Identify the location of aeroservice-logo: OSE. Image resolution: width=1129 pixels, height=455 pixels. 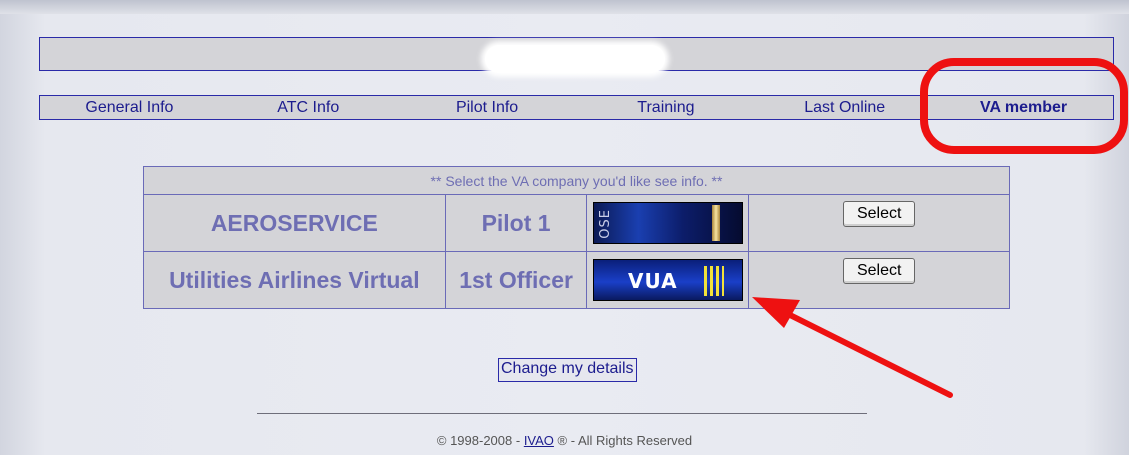
(667, 223).